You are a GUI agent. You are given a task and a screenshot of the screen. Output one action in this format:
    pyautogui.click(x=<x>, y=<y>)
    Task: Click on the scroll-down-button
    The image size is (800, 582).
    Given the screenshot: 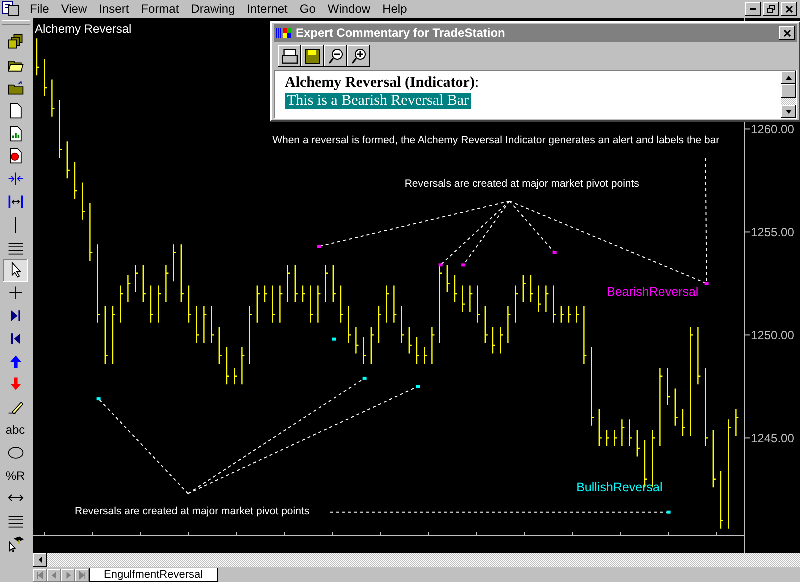 What is the action you would take?
    pyautogui.click(x=788, y=111)
    